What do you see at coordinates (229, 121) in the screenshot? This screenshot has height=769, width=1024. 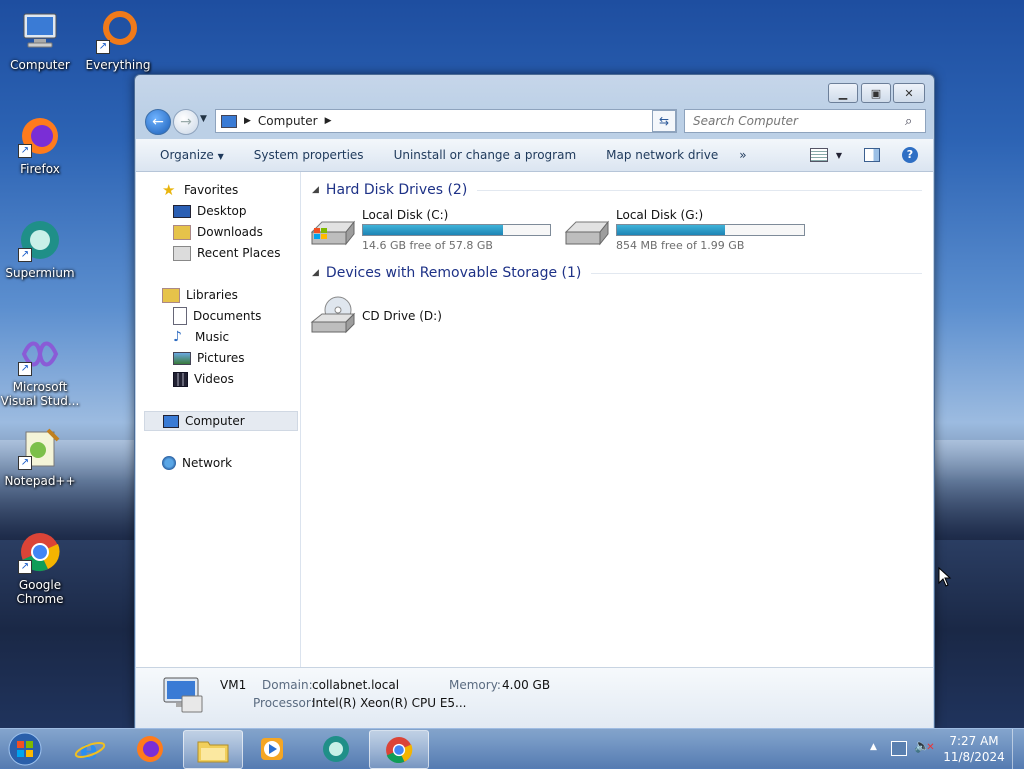 I see `computer-small-icon` at bounding box center [229, 121].